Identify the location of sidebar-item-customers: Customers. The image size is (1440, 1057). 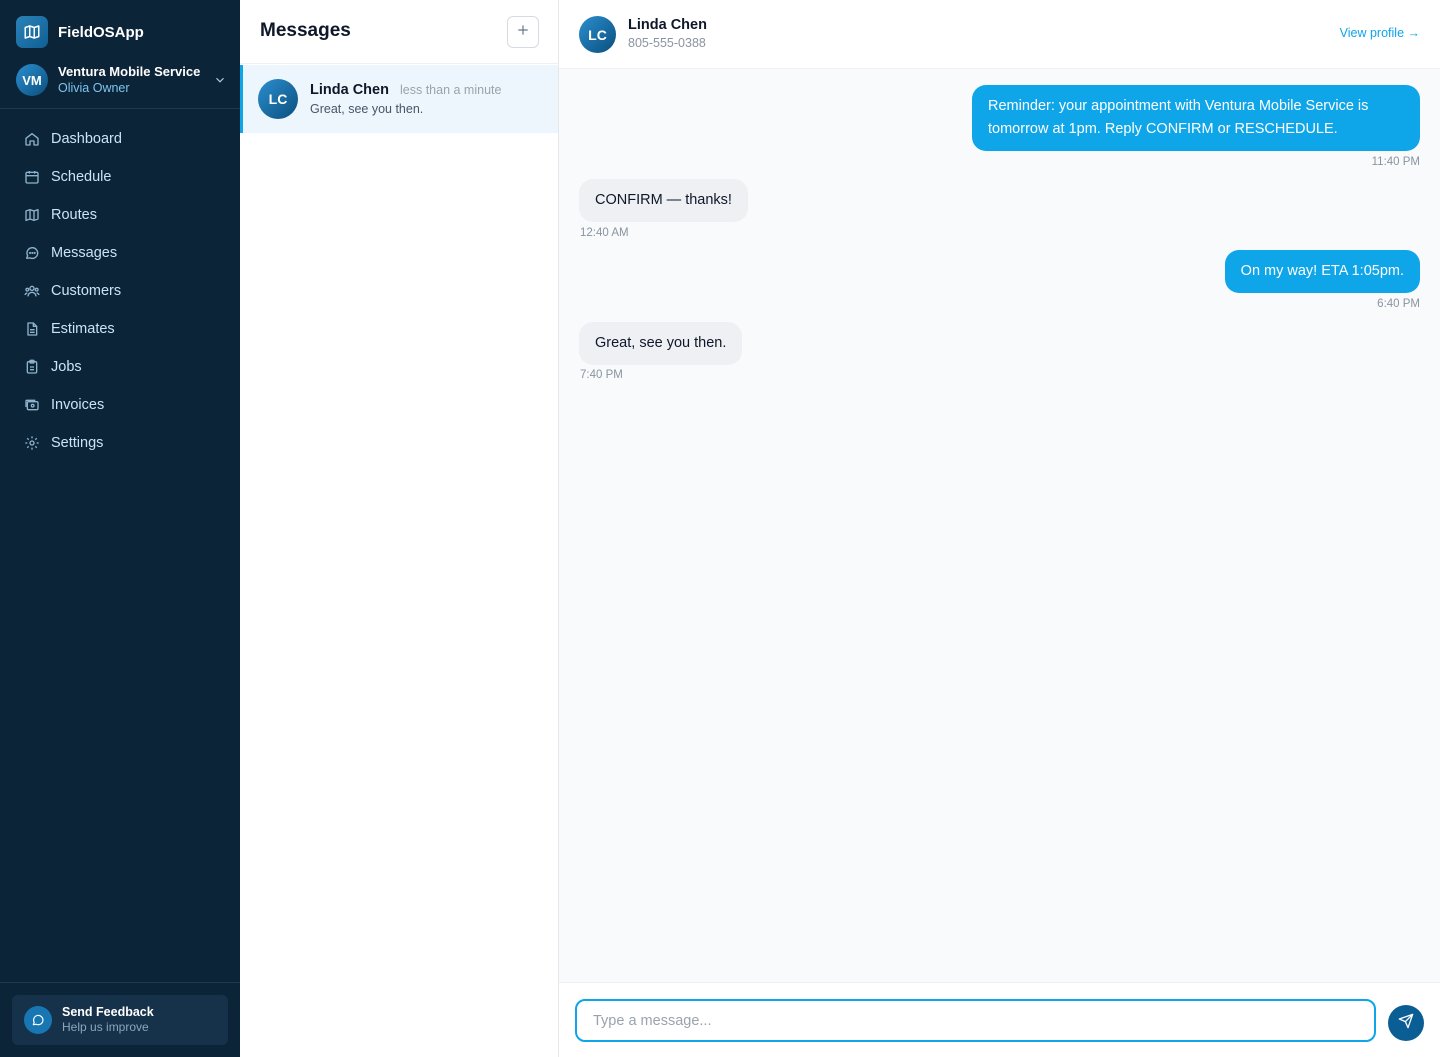
(120, 291).